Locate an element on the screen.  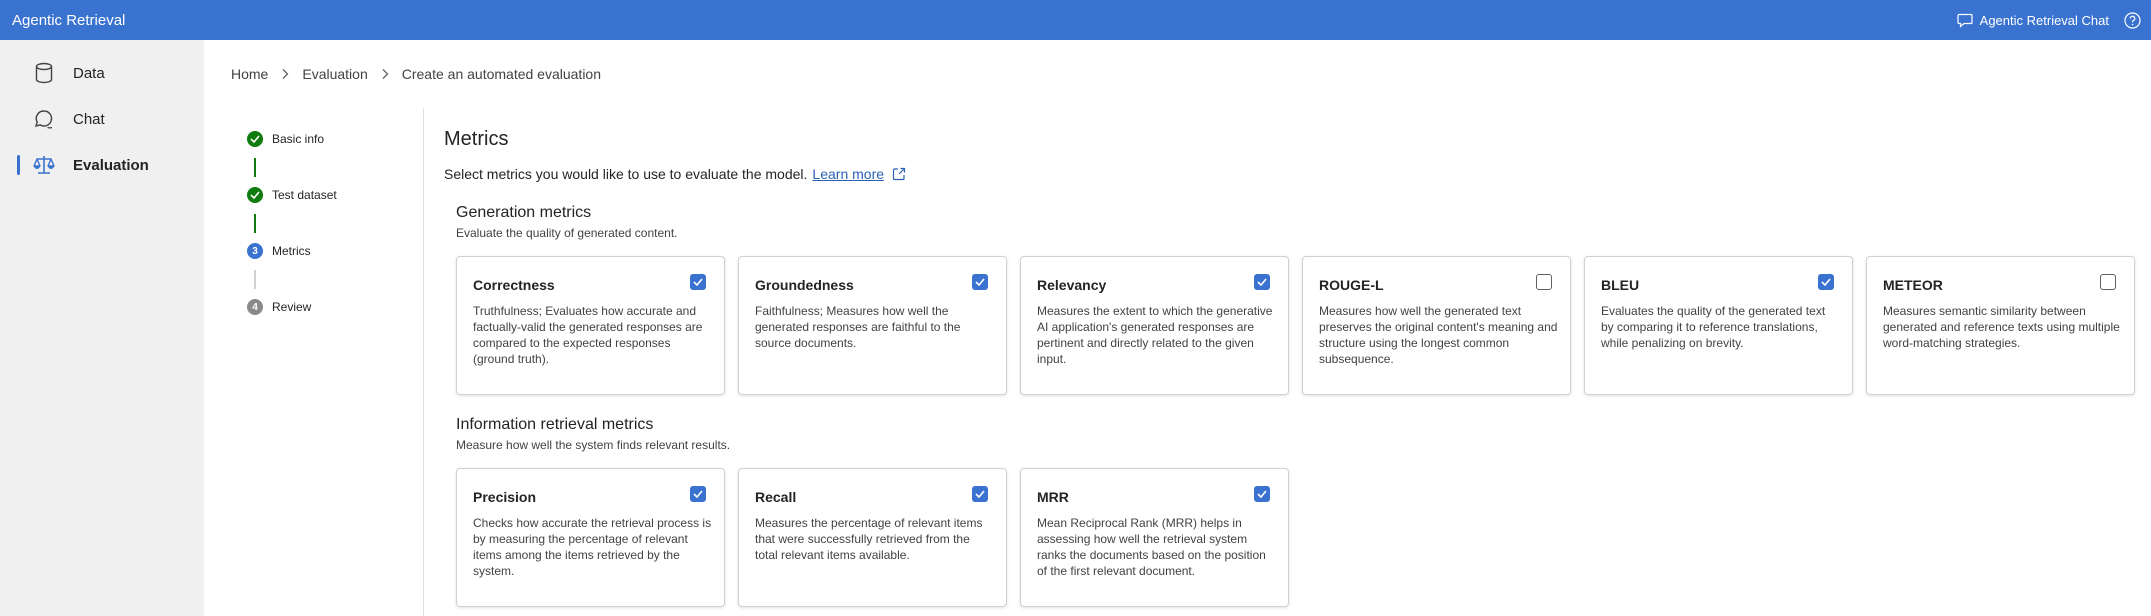
step-metrics: 3 Metrics is located at coordinates (327, 268).